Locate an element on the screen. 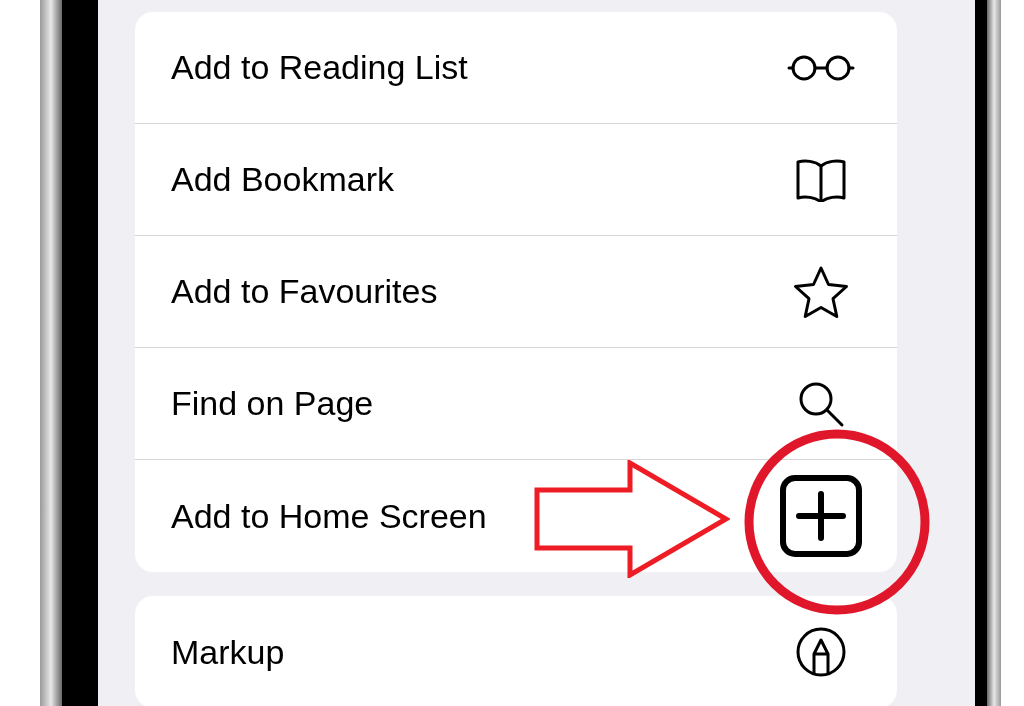 This screenshot has width=1024, height=706. menu-item-label: Markup is located at coordinates (228, 652).